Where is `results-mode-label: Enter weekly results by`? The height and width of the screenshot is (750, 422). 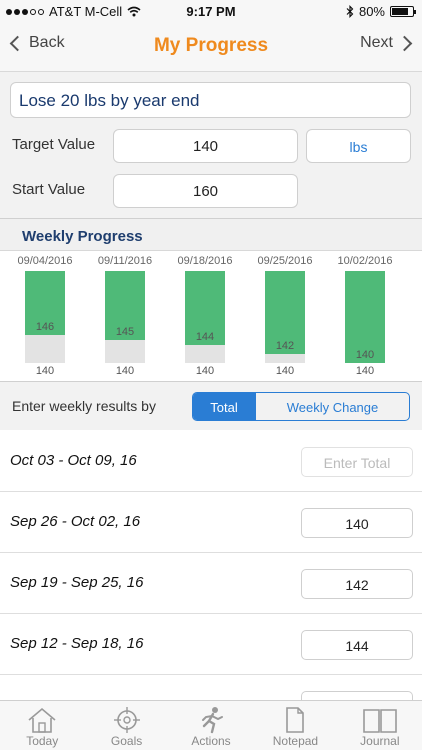 results-mode-label: Enter weekly results by is located at coordinates (84, 406).